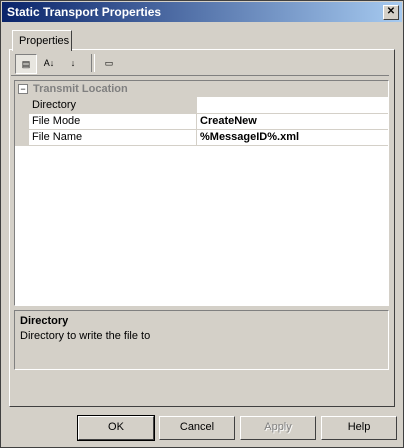  What do you see at coordinates (85, 336) in the screenshot?
I see `description-text: Directory to write the file to` at bounding box center [85, 336].